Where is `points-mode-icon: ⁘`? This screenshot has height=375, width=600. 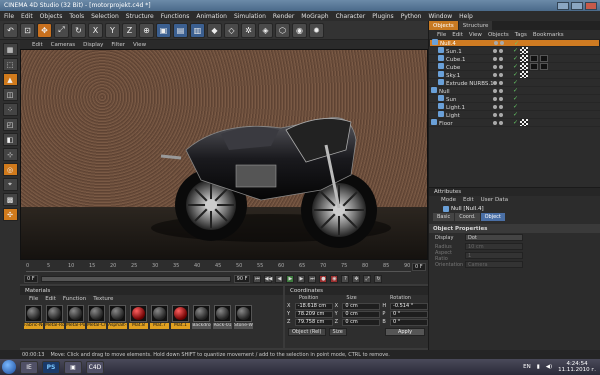 points-mode-icon: ⁘ is located at coordinates (10, 109).